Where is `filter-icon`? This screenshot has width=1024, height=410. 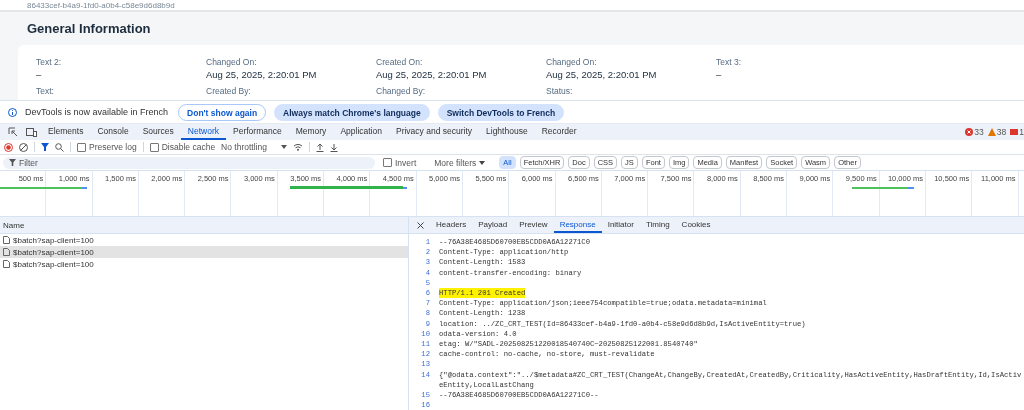 filter-icon is located at coordinates (45, 147).